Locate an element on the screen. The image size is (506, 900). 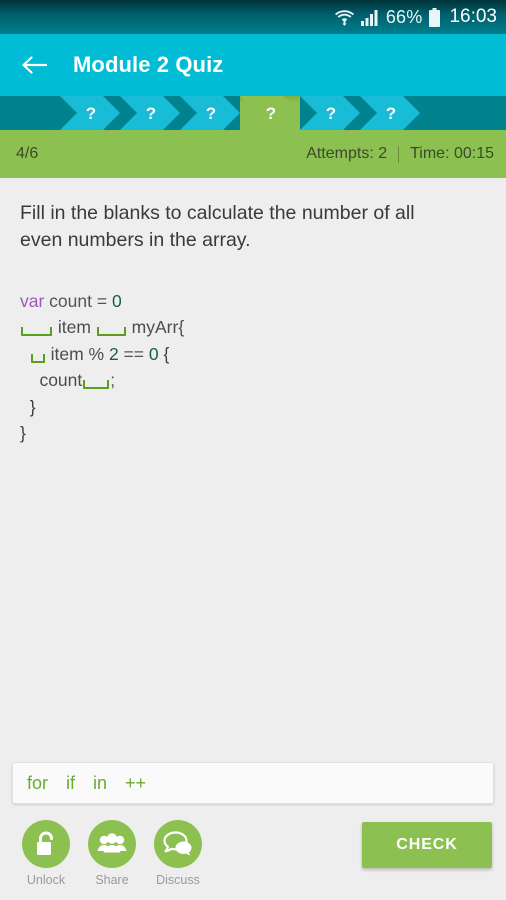
code-line: var count = 0 is located at coordinates (263, 301).